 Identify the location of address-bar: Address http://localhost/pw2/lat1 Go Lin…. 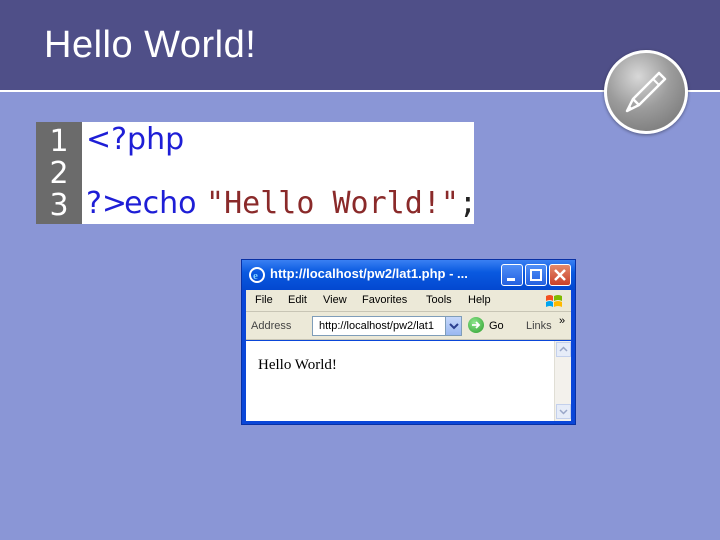
(408, 326).